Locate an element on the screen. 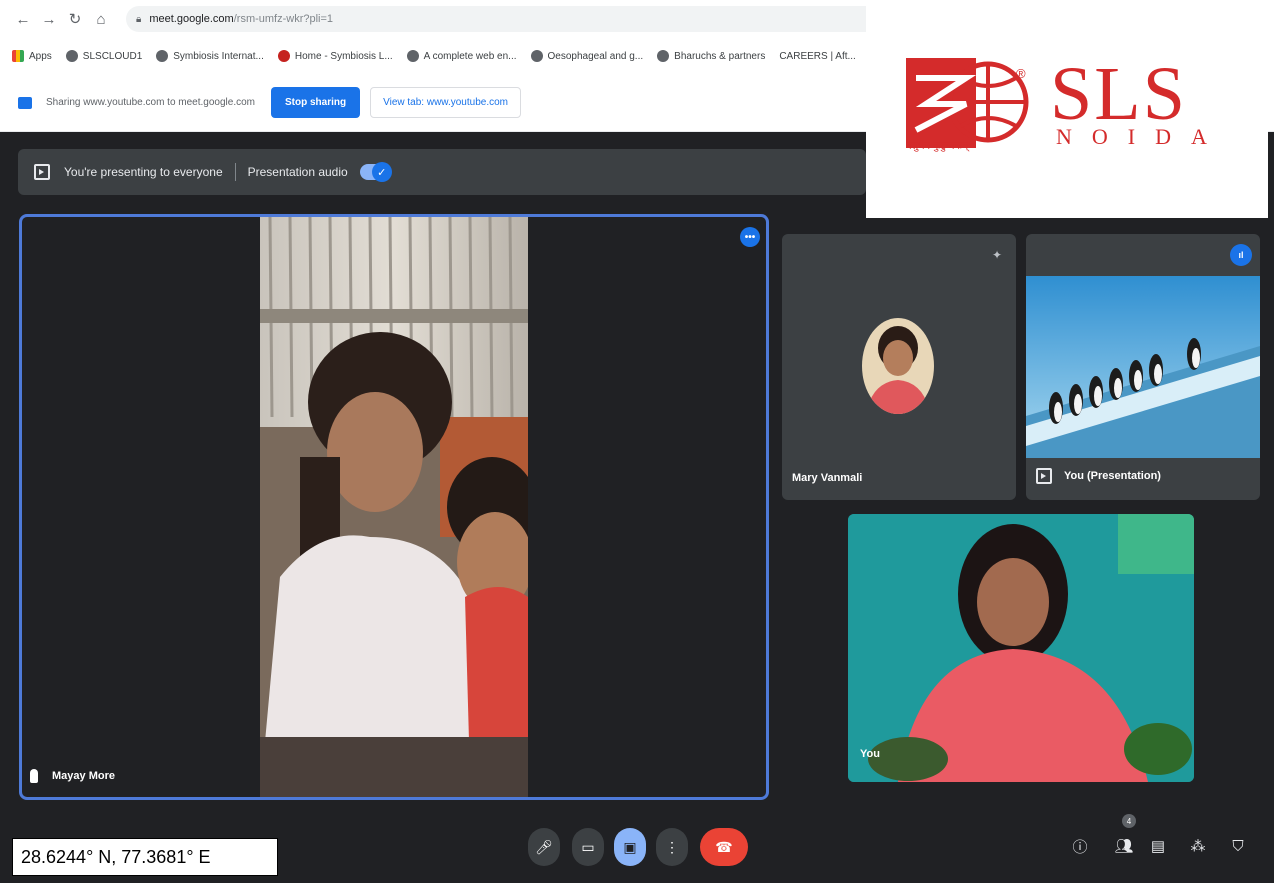 The width and height of the screenshot is (1274, 883). speaking-icon: ıl is located at coordinates (1241, 255).